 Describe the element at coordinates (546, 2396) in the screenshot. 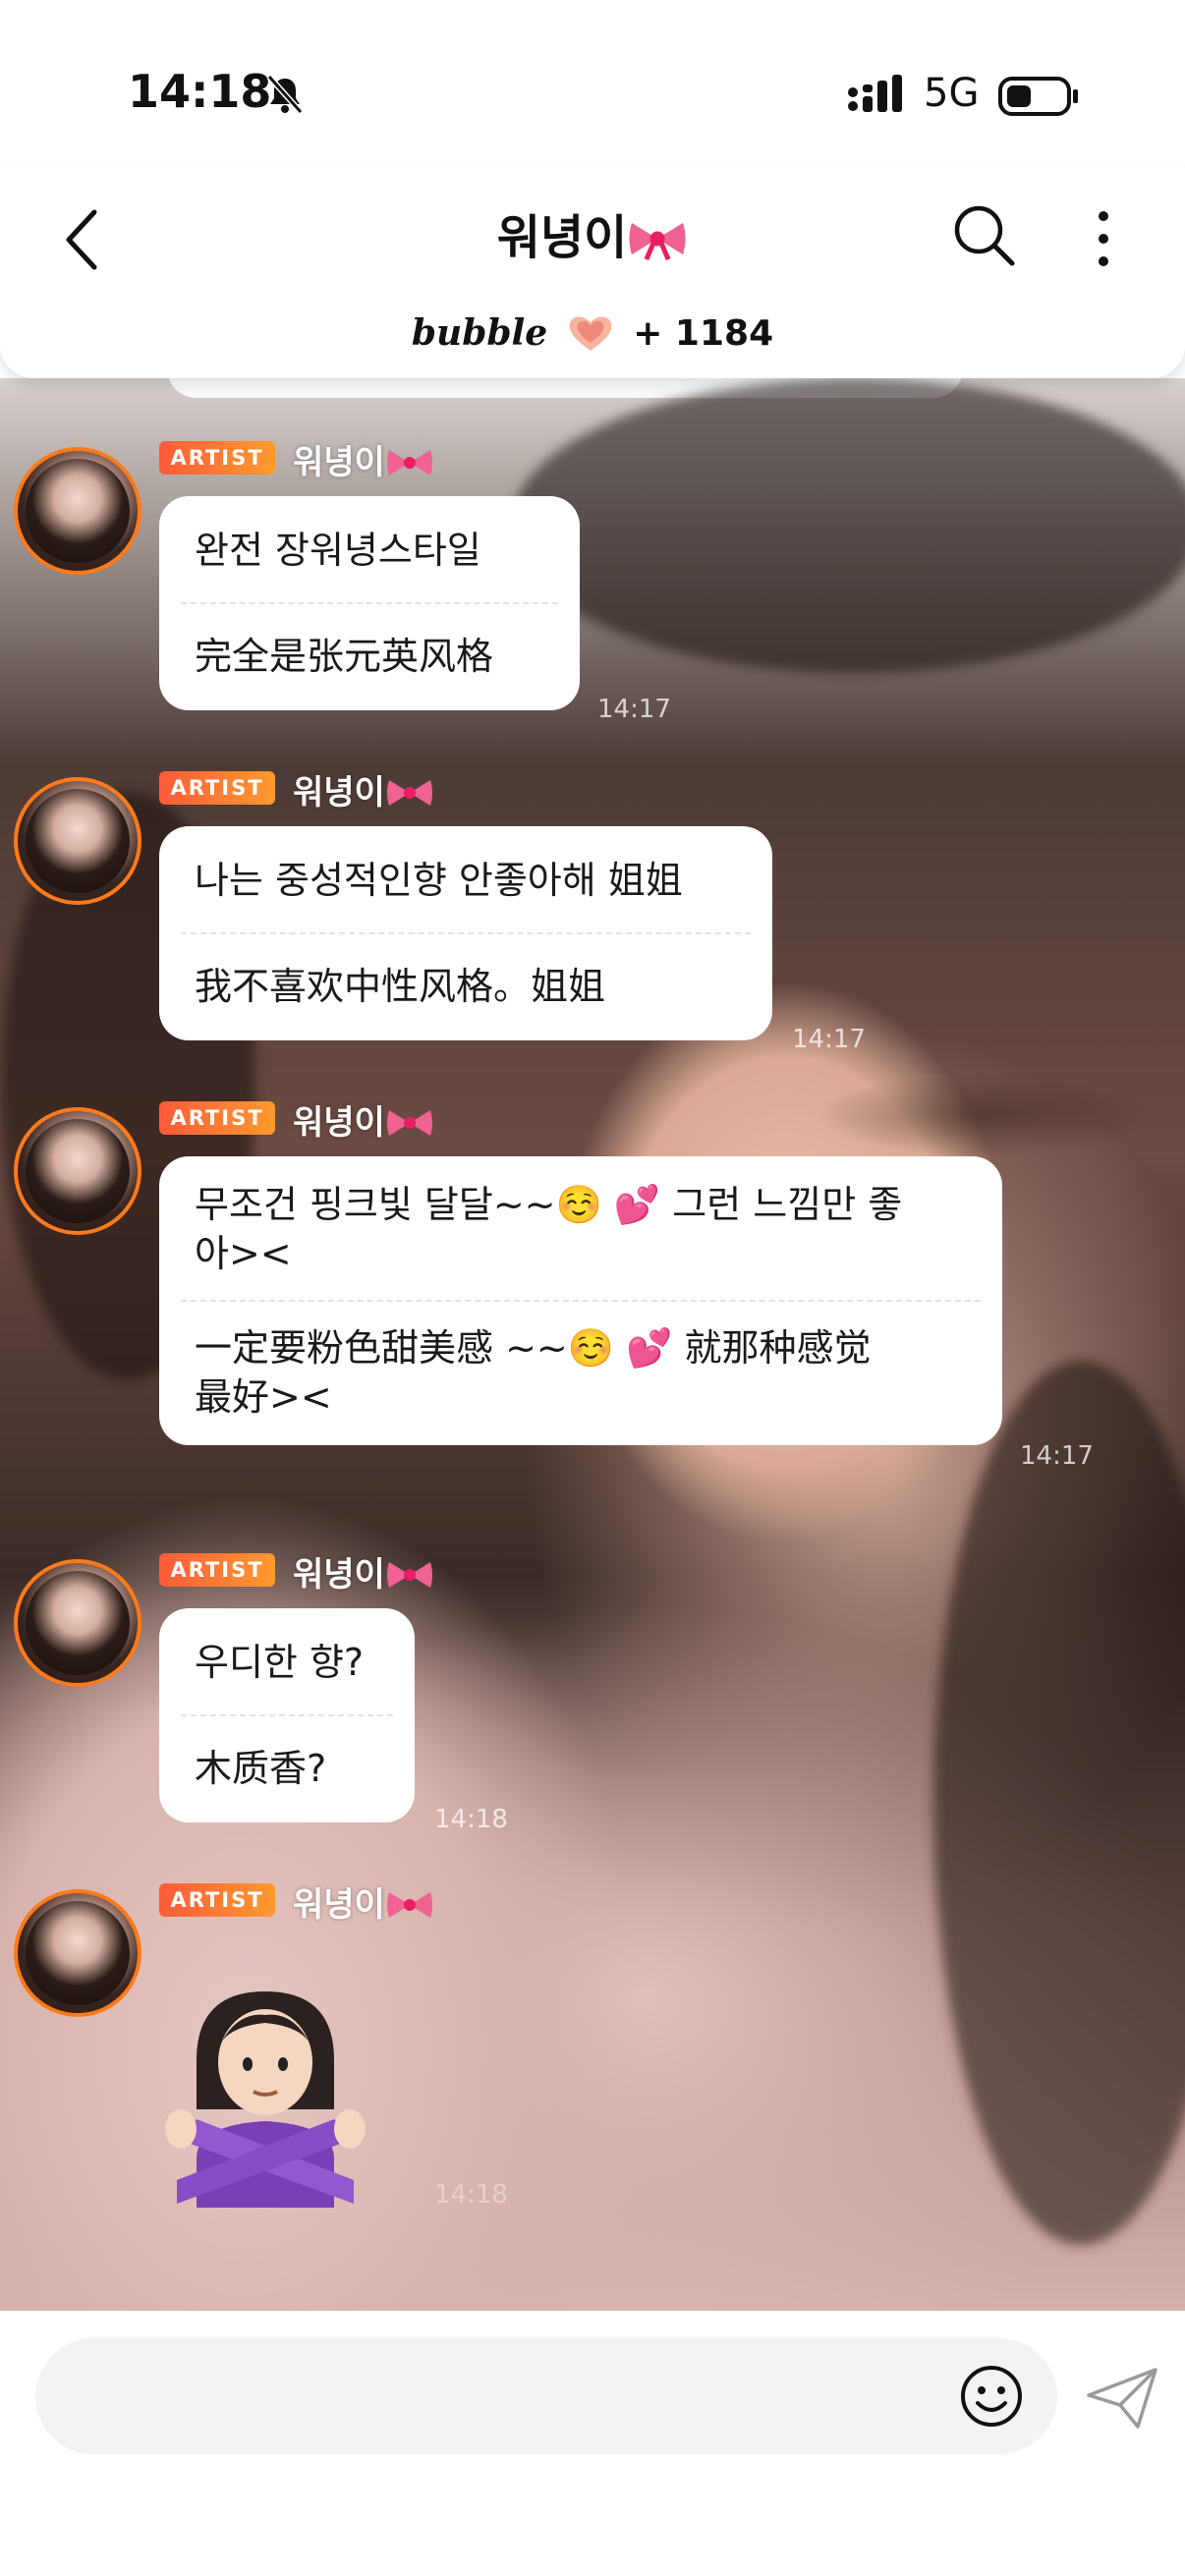

I see `message-input` at that location.